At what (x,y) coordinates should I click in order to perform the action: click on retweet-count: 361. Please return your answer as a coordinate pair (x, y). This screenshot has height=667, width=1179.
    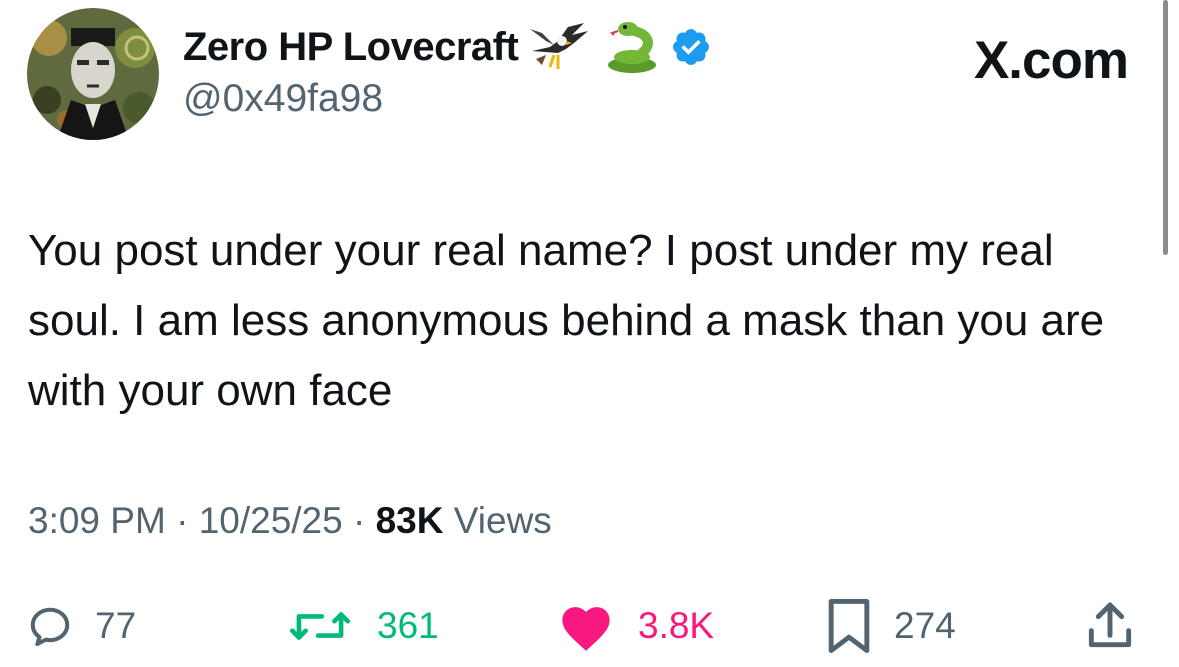
    Looking at the image, I should click on (408, 625).